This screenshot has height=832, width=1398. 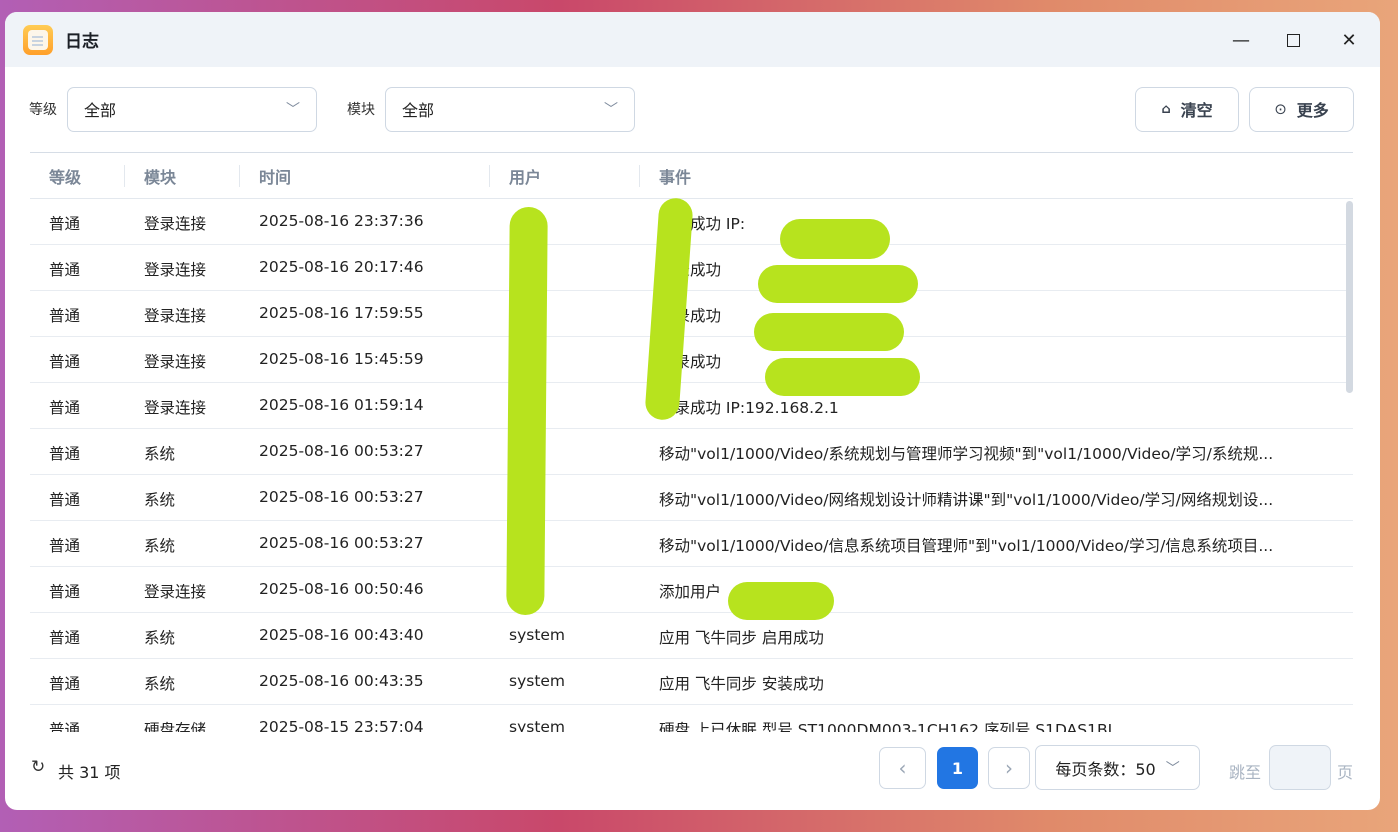 What do you see at coordinates (341, 589) in the screenshot?
I see `cell-time: 2025-08-16 00:50:46` at bounding box center [341, 589].